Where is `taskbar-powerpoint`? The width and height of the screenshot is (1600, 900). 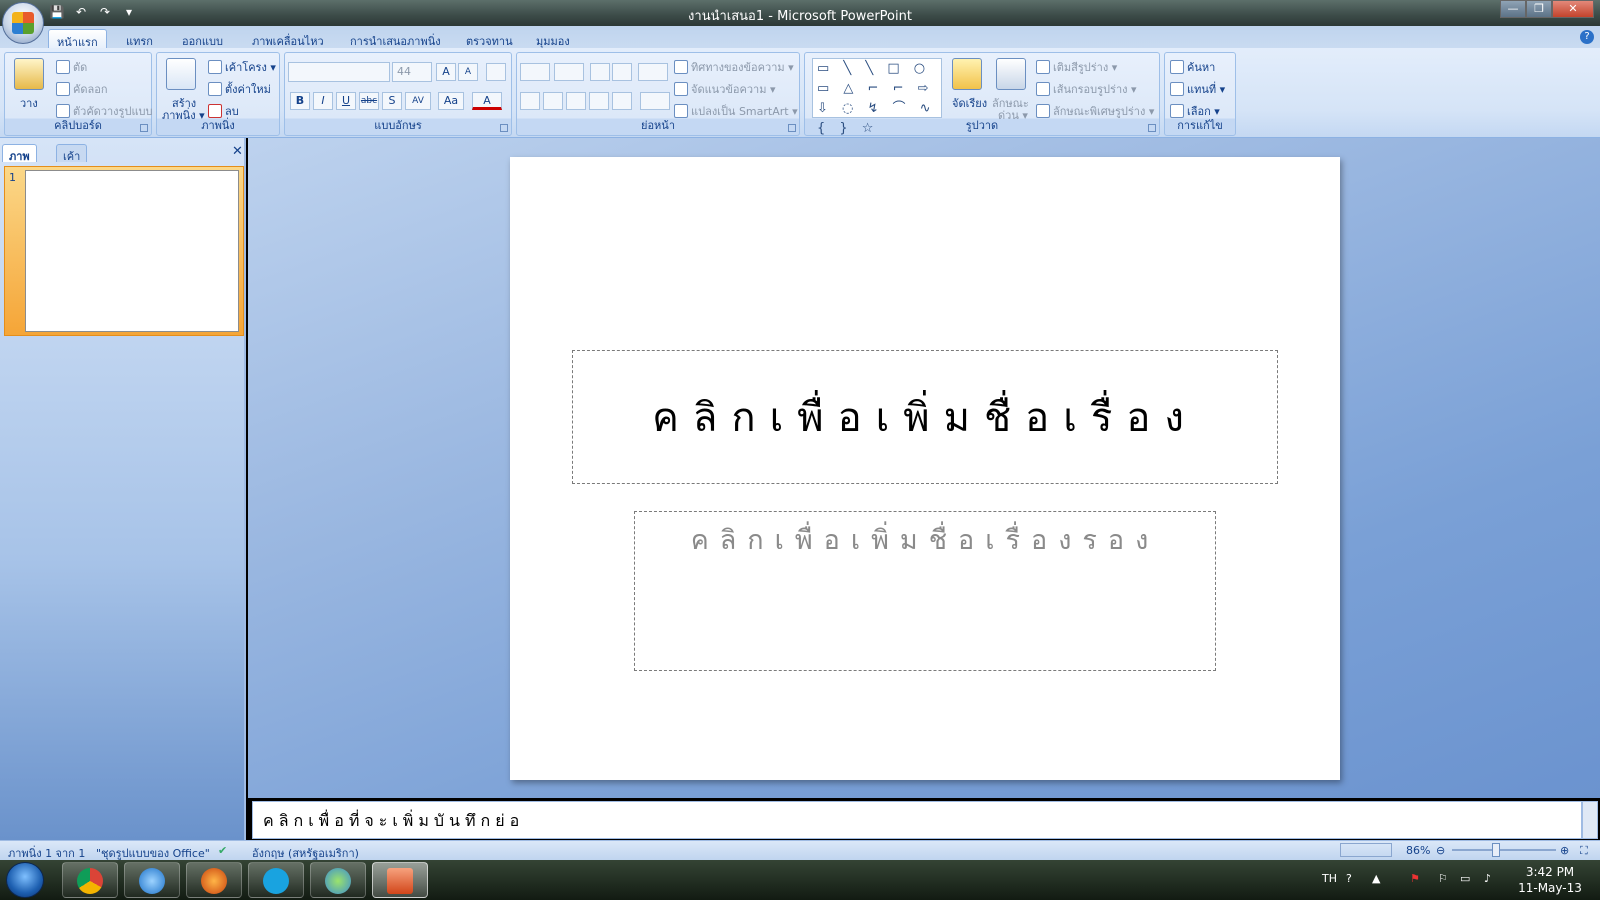
taskbar-powerpoint is located at coordinates (400, 880).